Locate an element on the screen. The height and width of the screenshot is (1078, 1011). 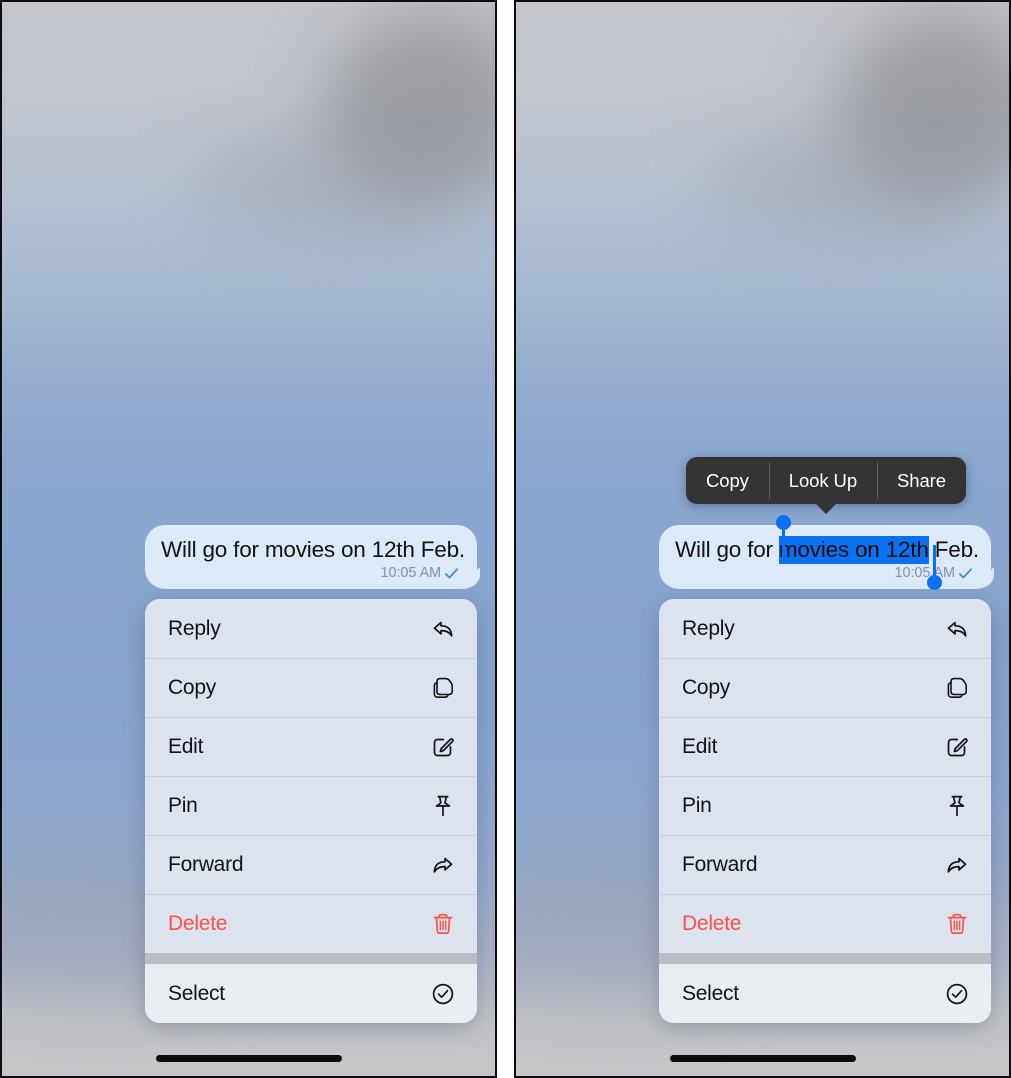
edit-toolbar-label: Copy is located at coordinates (727, 480).